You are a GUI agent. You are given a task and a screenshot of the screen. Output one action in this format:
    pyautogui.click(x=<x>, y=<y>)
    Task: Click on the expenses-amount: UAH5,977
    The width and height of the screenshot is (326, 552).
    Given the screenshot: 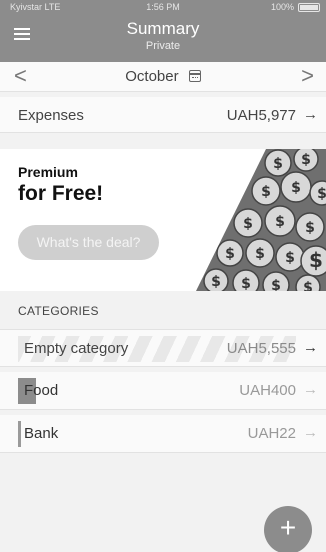 What is the action you would take?
    pyautogui.click(x=261, y=115)
    